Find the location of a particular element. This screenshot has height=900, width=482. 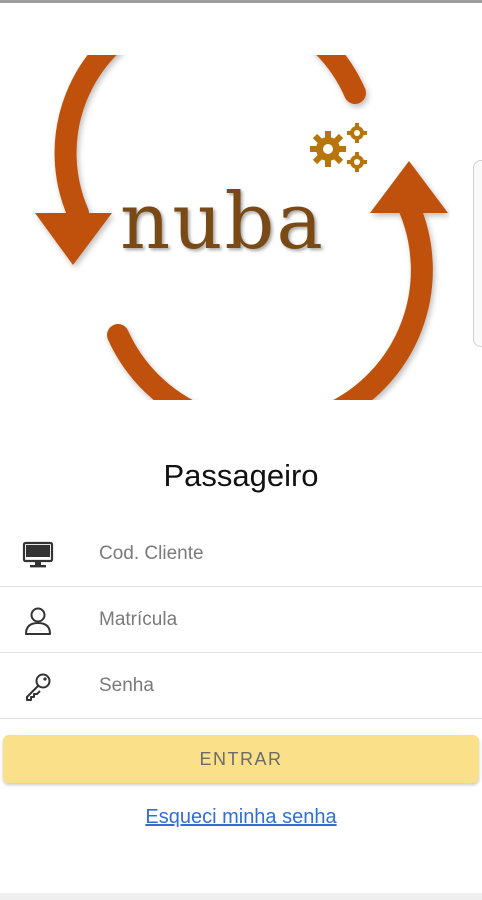

client-code-input is located at coordinates (279, 554).